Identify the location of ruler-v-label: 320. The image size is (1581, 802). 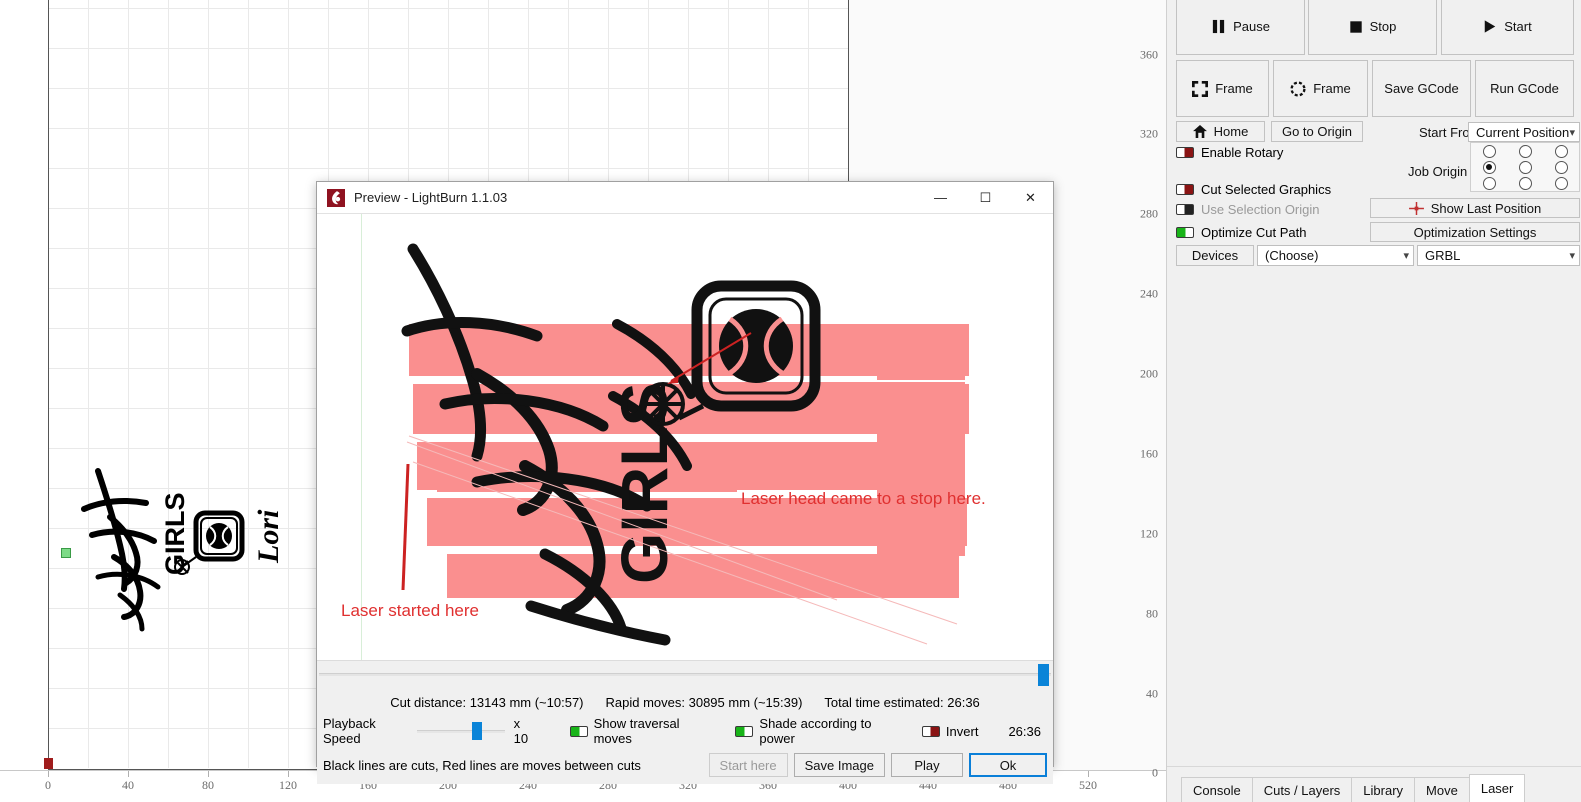
(1149, 133).